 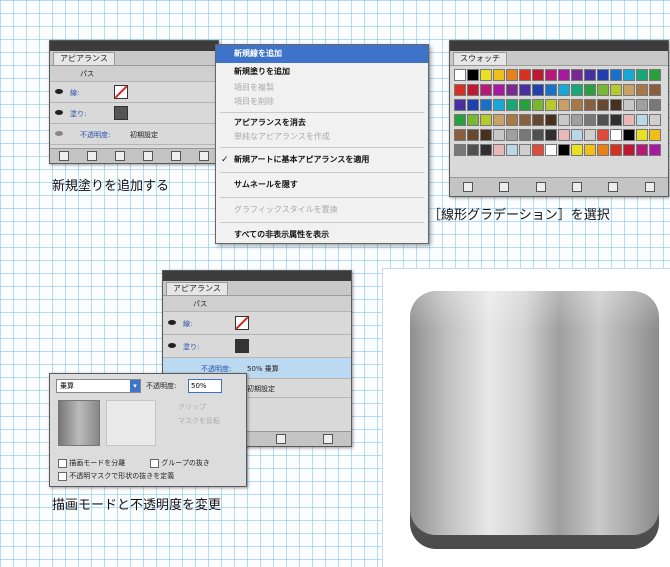 I want to click on menu-item-add-fill: 新規塗りを追加, so click(x=322, y=72).